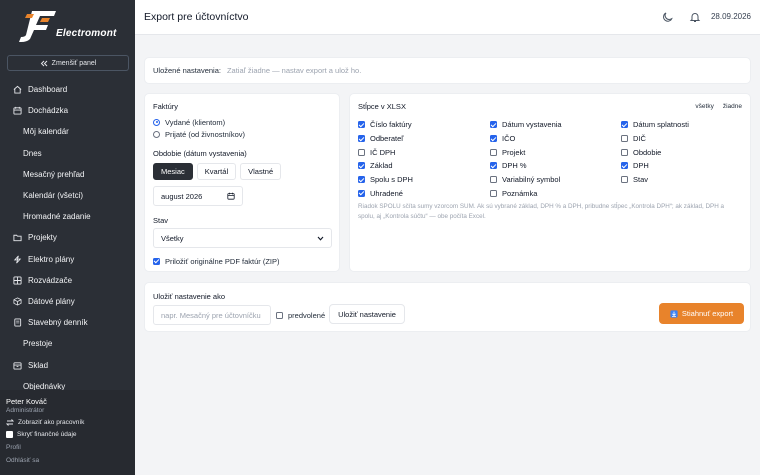 The height and width of the screenshot is (475, 760). Describe the element at coordinates (555, 166) in the screenshot. I see `column-option: DPH %` at that location.